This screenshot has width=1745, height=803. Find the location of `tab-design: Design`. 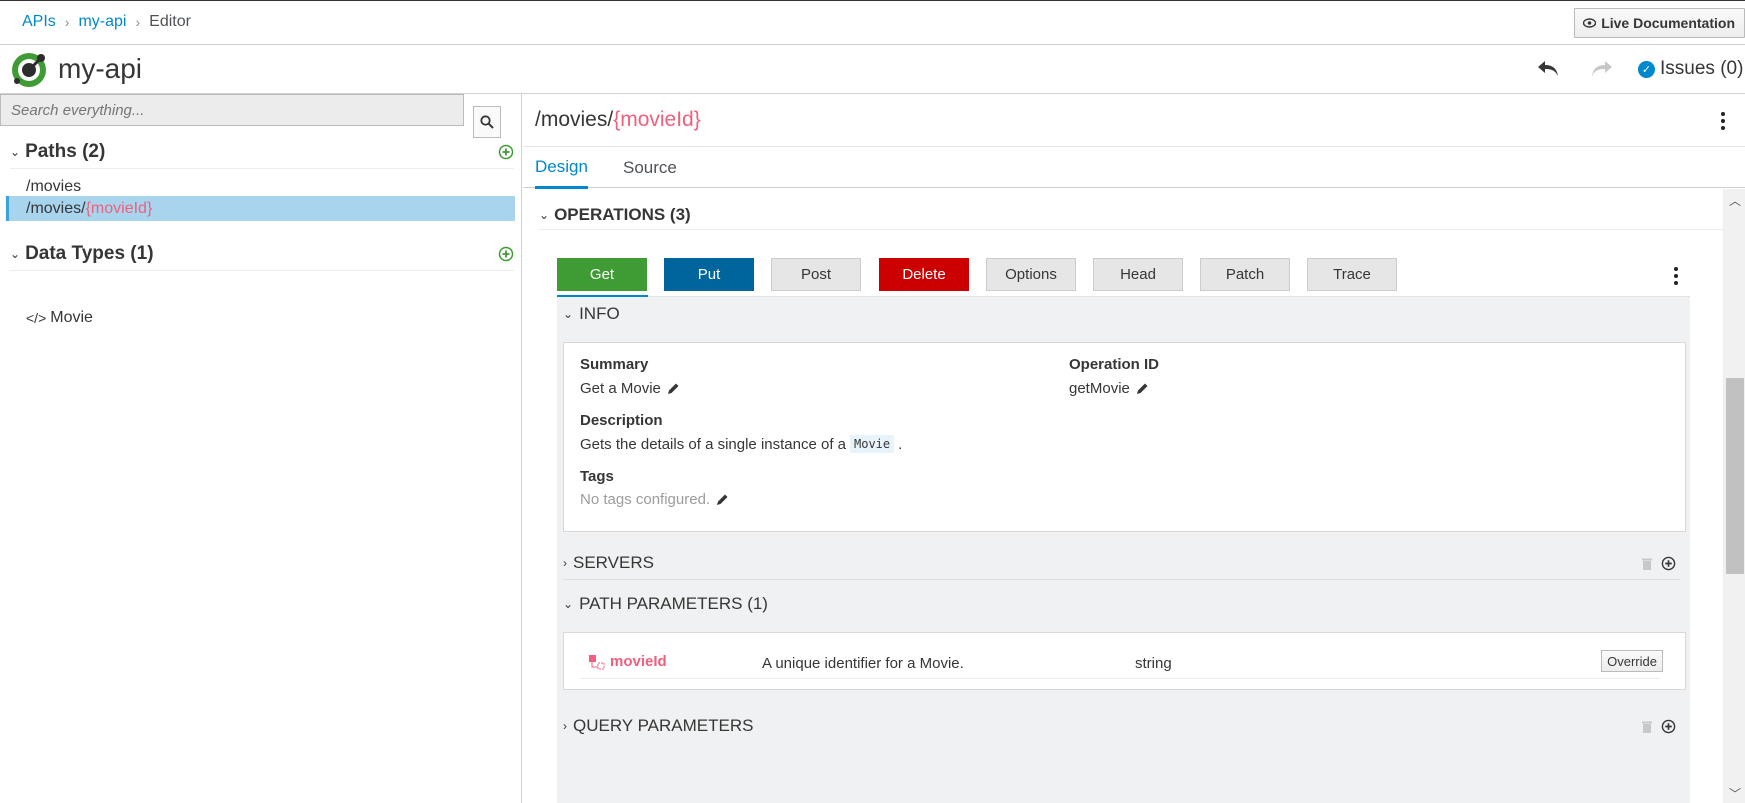

tab-design: Design is located at coordinates (561, 168).